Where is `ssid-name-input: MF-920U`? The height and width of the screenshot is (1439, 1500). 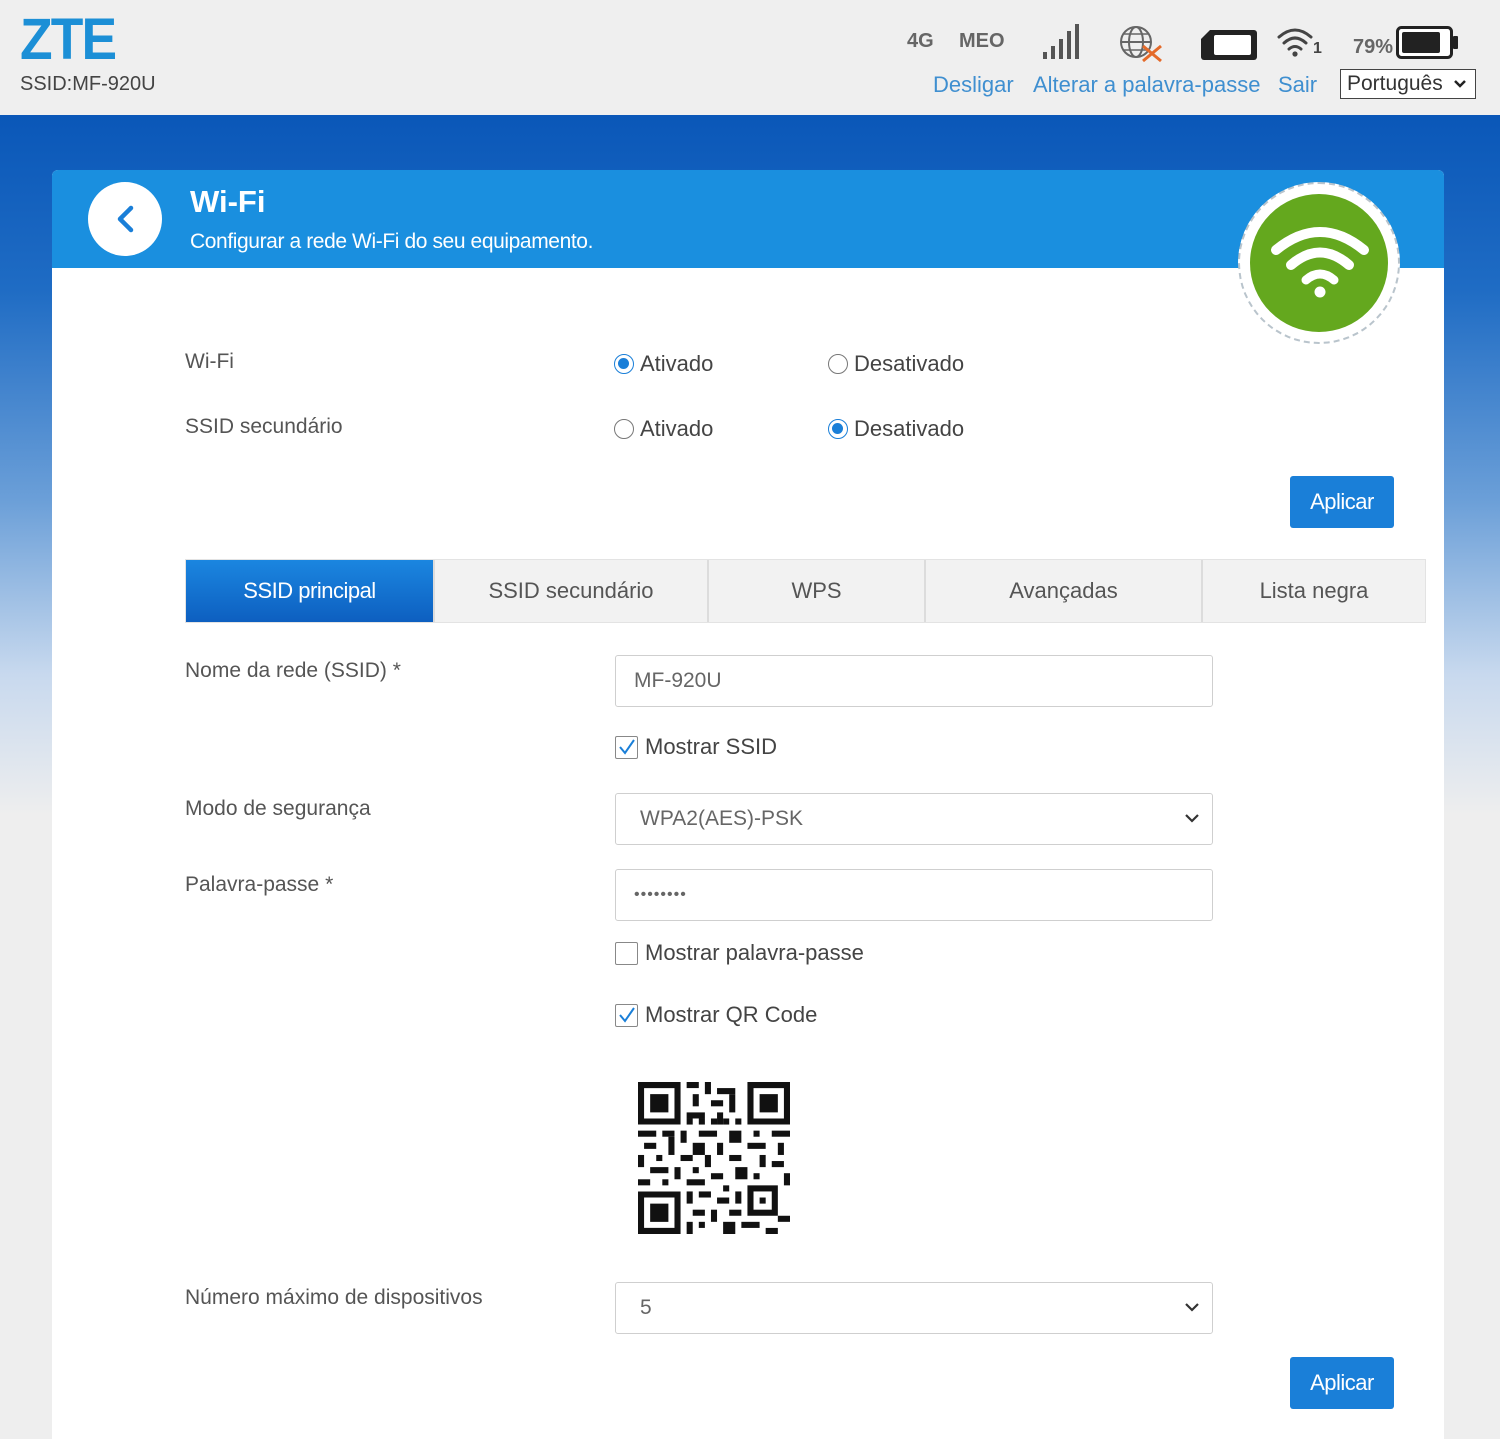
ssid-name-input: MF-920U is located at coordinates (914, 681).